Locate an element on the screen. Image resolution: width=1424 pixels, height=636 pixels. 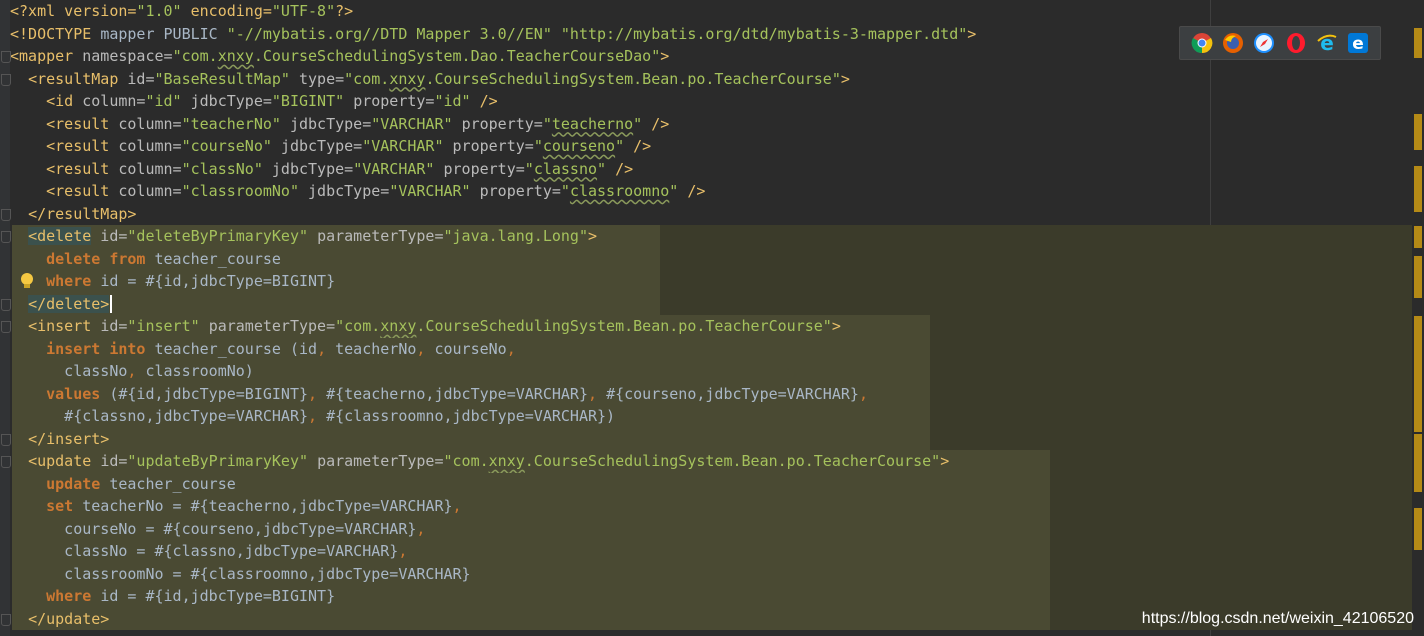
firefox-icon is located at coordinates (1233, 43).